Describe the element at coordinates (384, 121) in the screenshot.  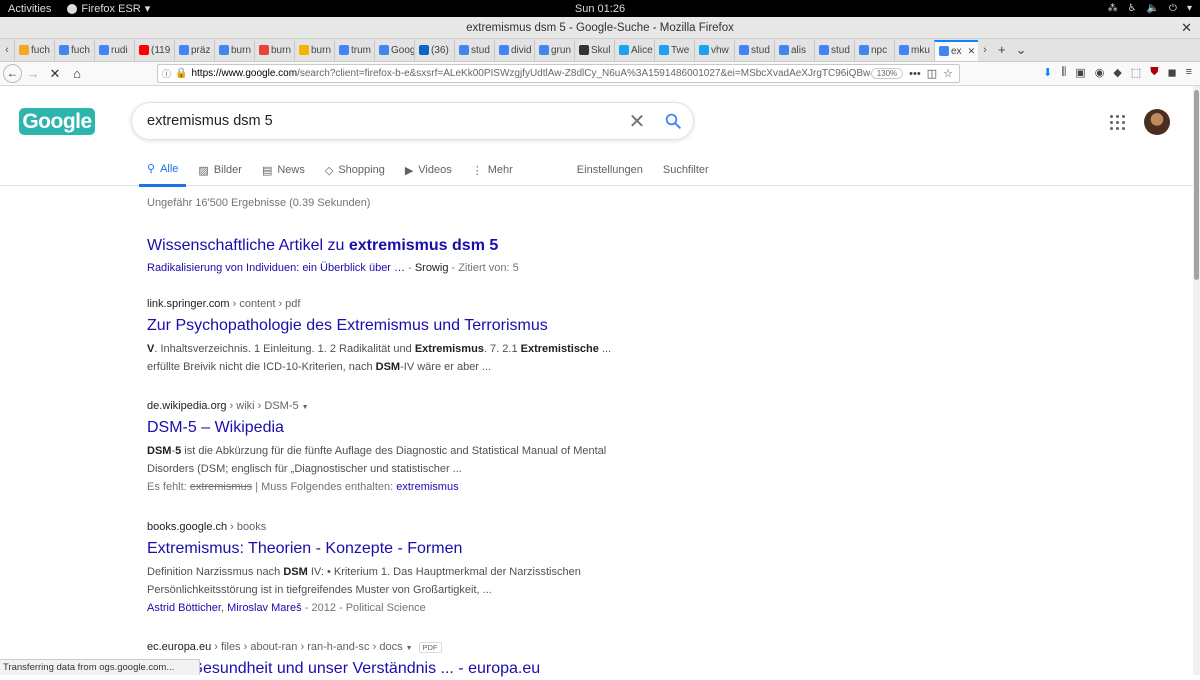
I see `search-input` at that location.